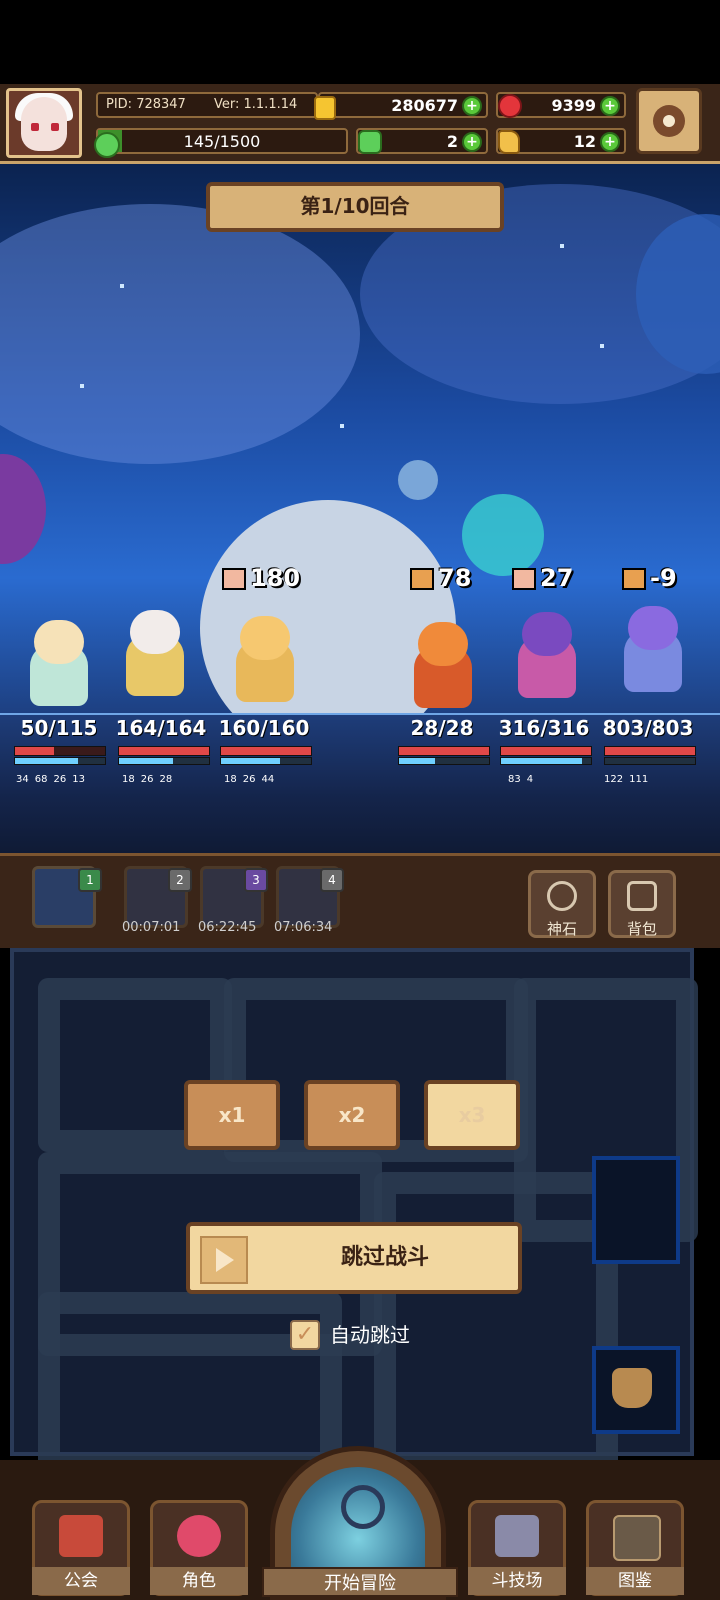  Describe the element at coordinates (256, 880) in the screenshot. I see `team-slot-3-number: 3` at that location.